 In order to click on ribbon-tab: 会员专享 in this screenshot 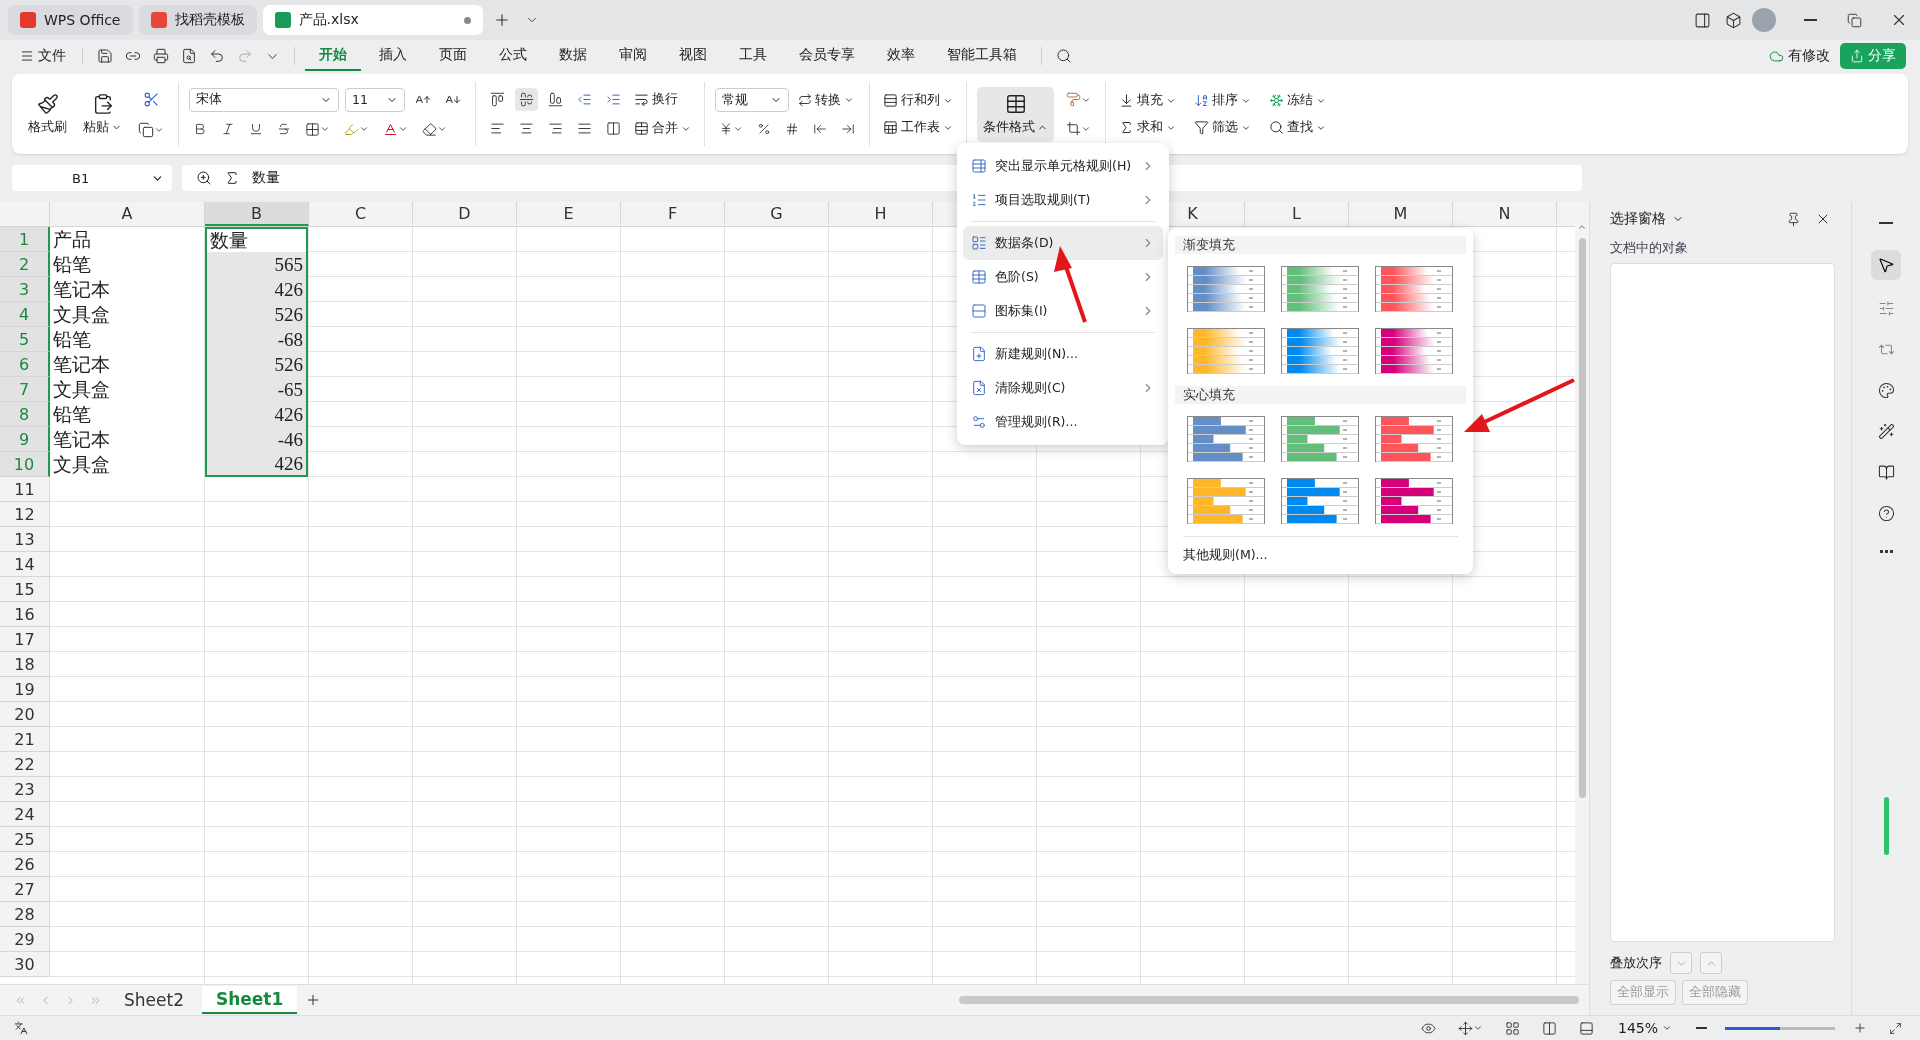, I will do `click(827, 56)`.